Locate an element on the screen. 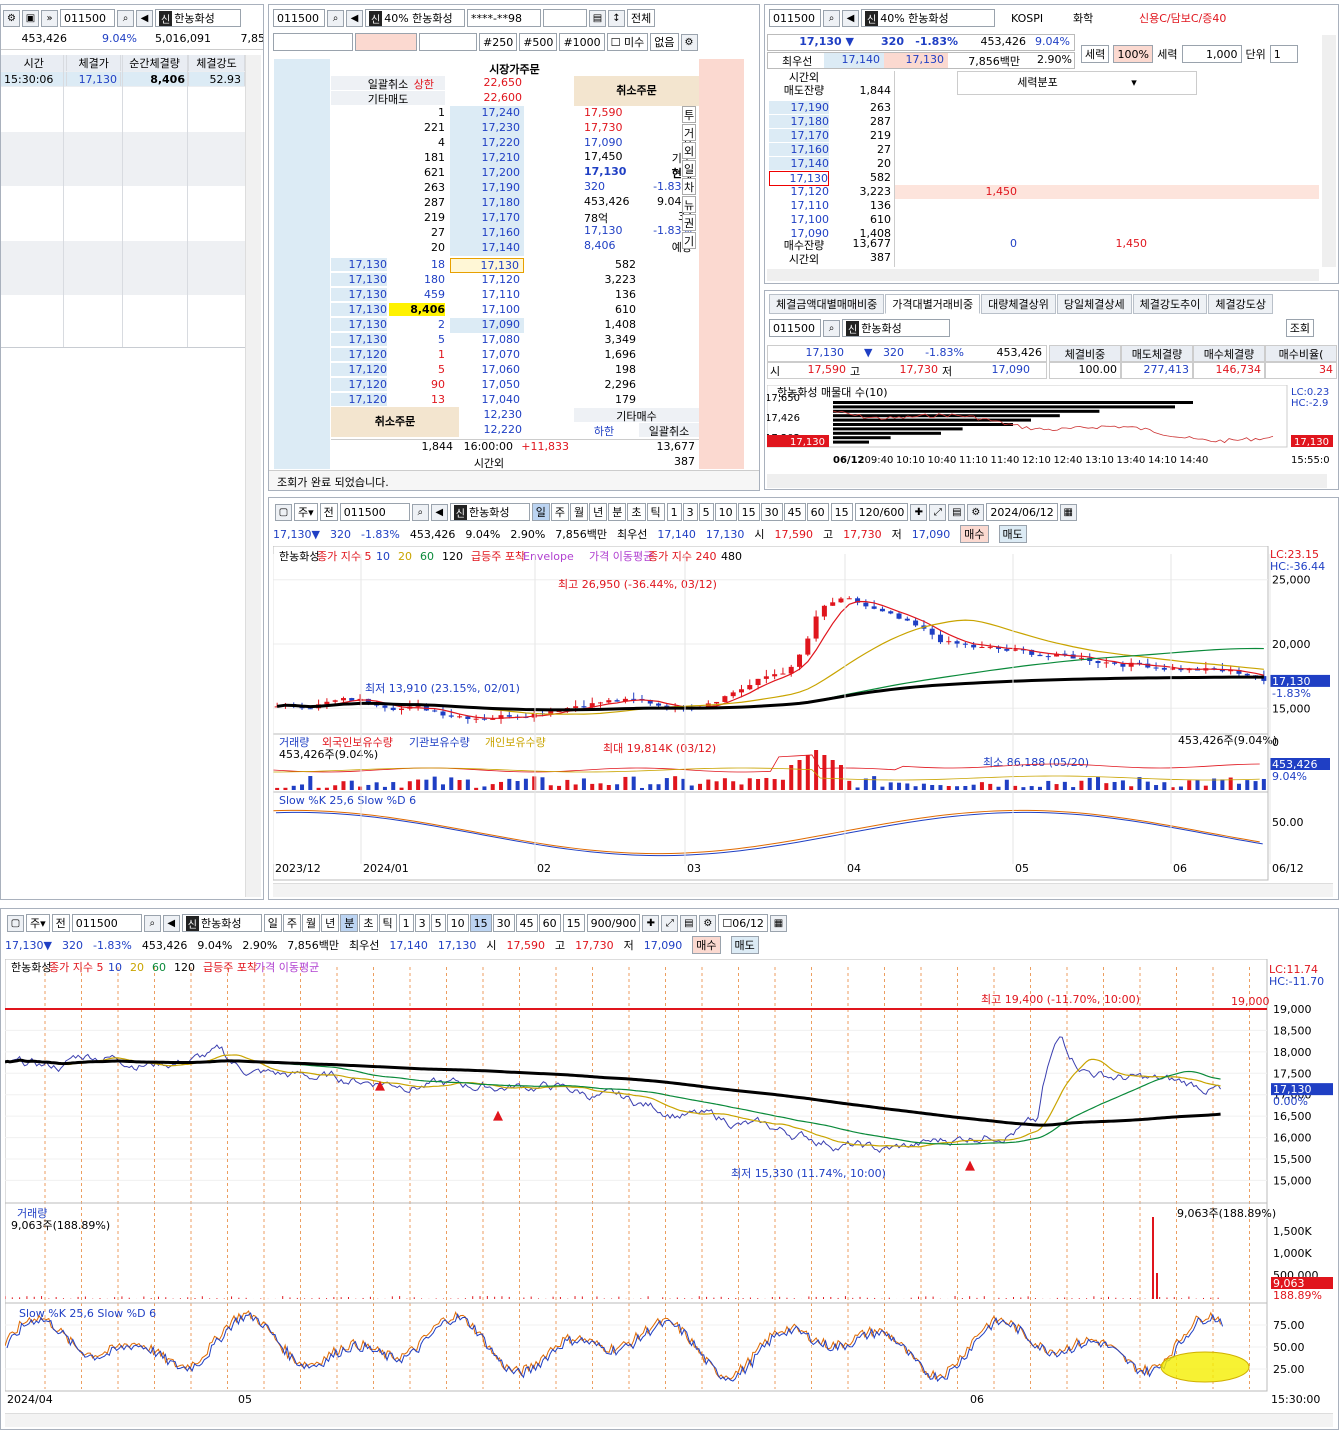  ask-price: 17,200 is located at coordinates (487, 173).